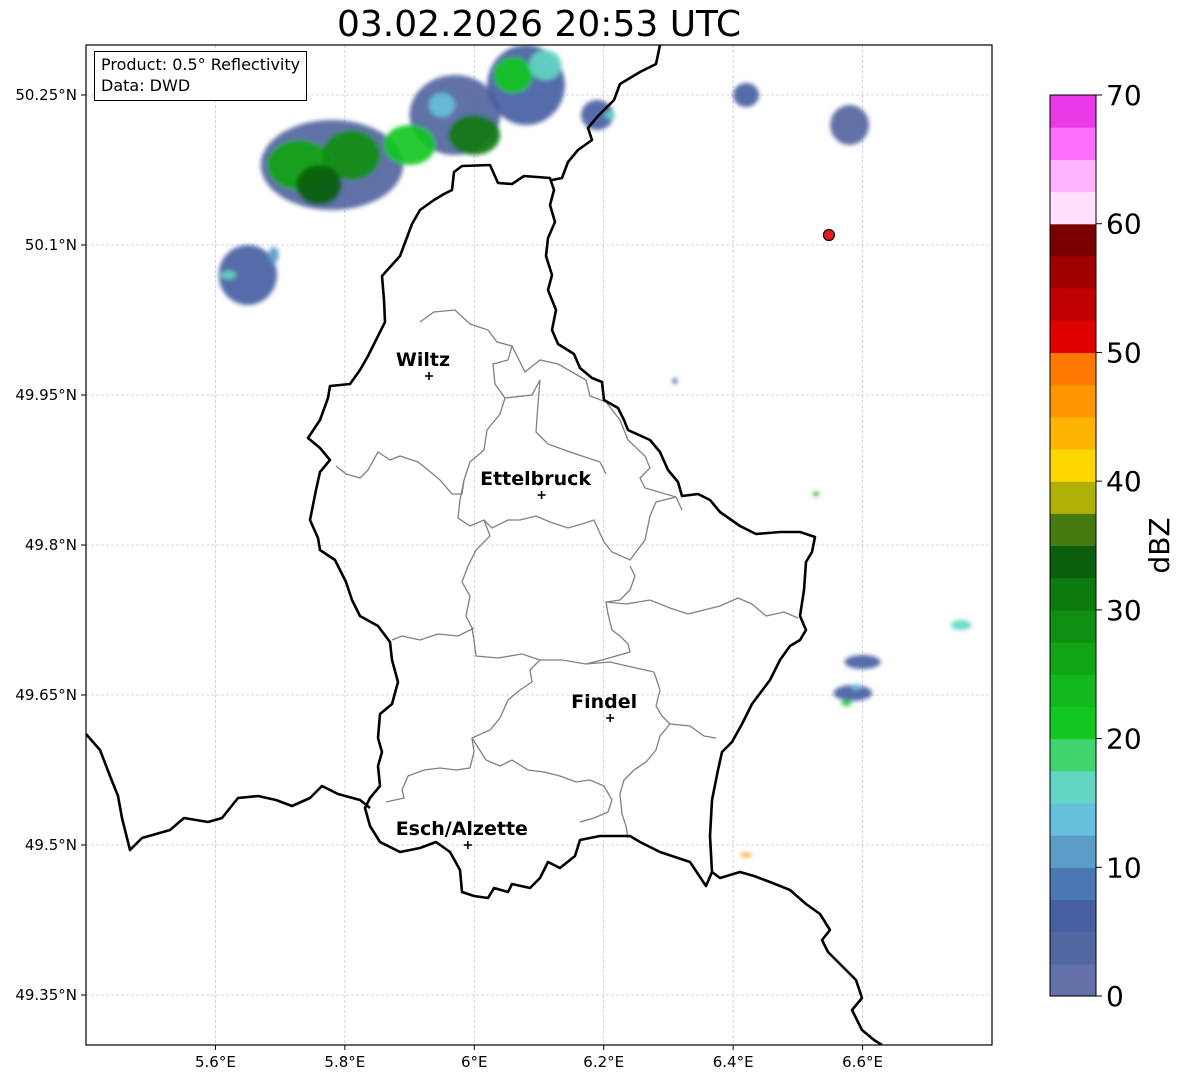 Image resolution: width=1184 pixels, height=1081 pixels. I want to click on colorbar: 0 10 20 30 40 50 60 70 dBZ, so click(1112, 546).